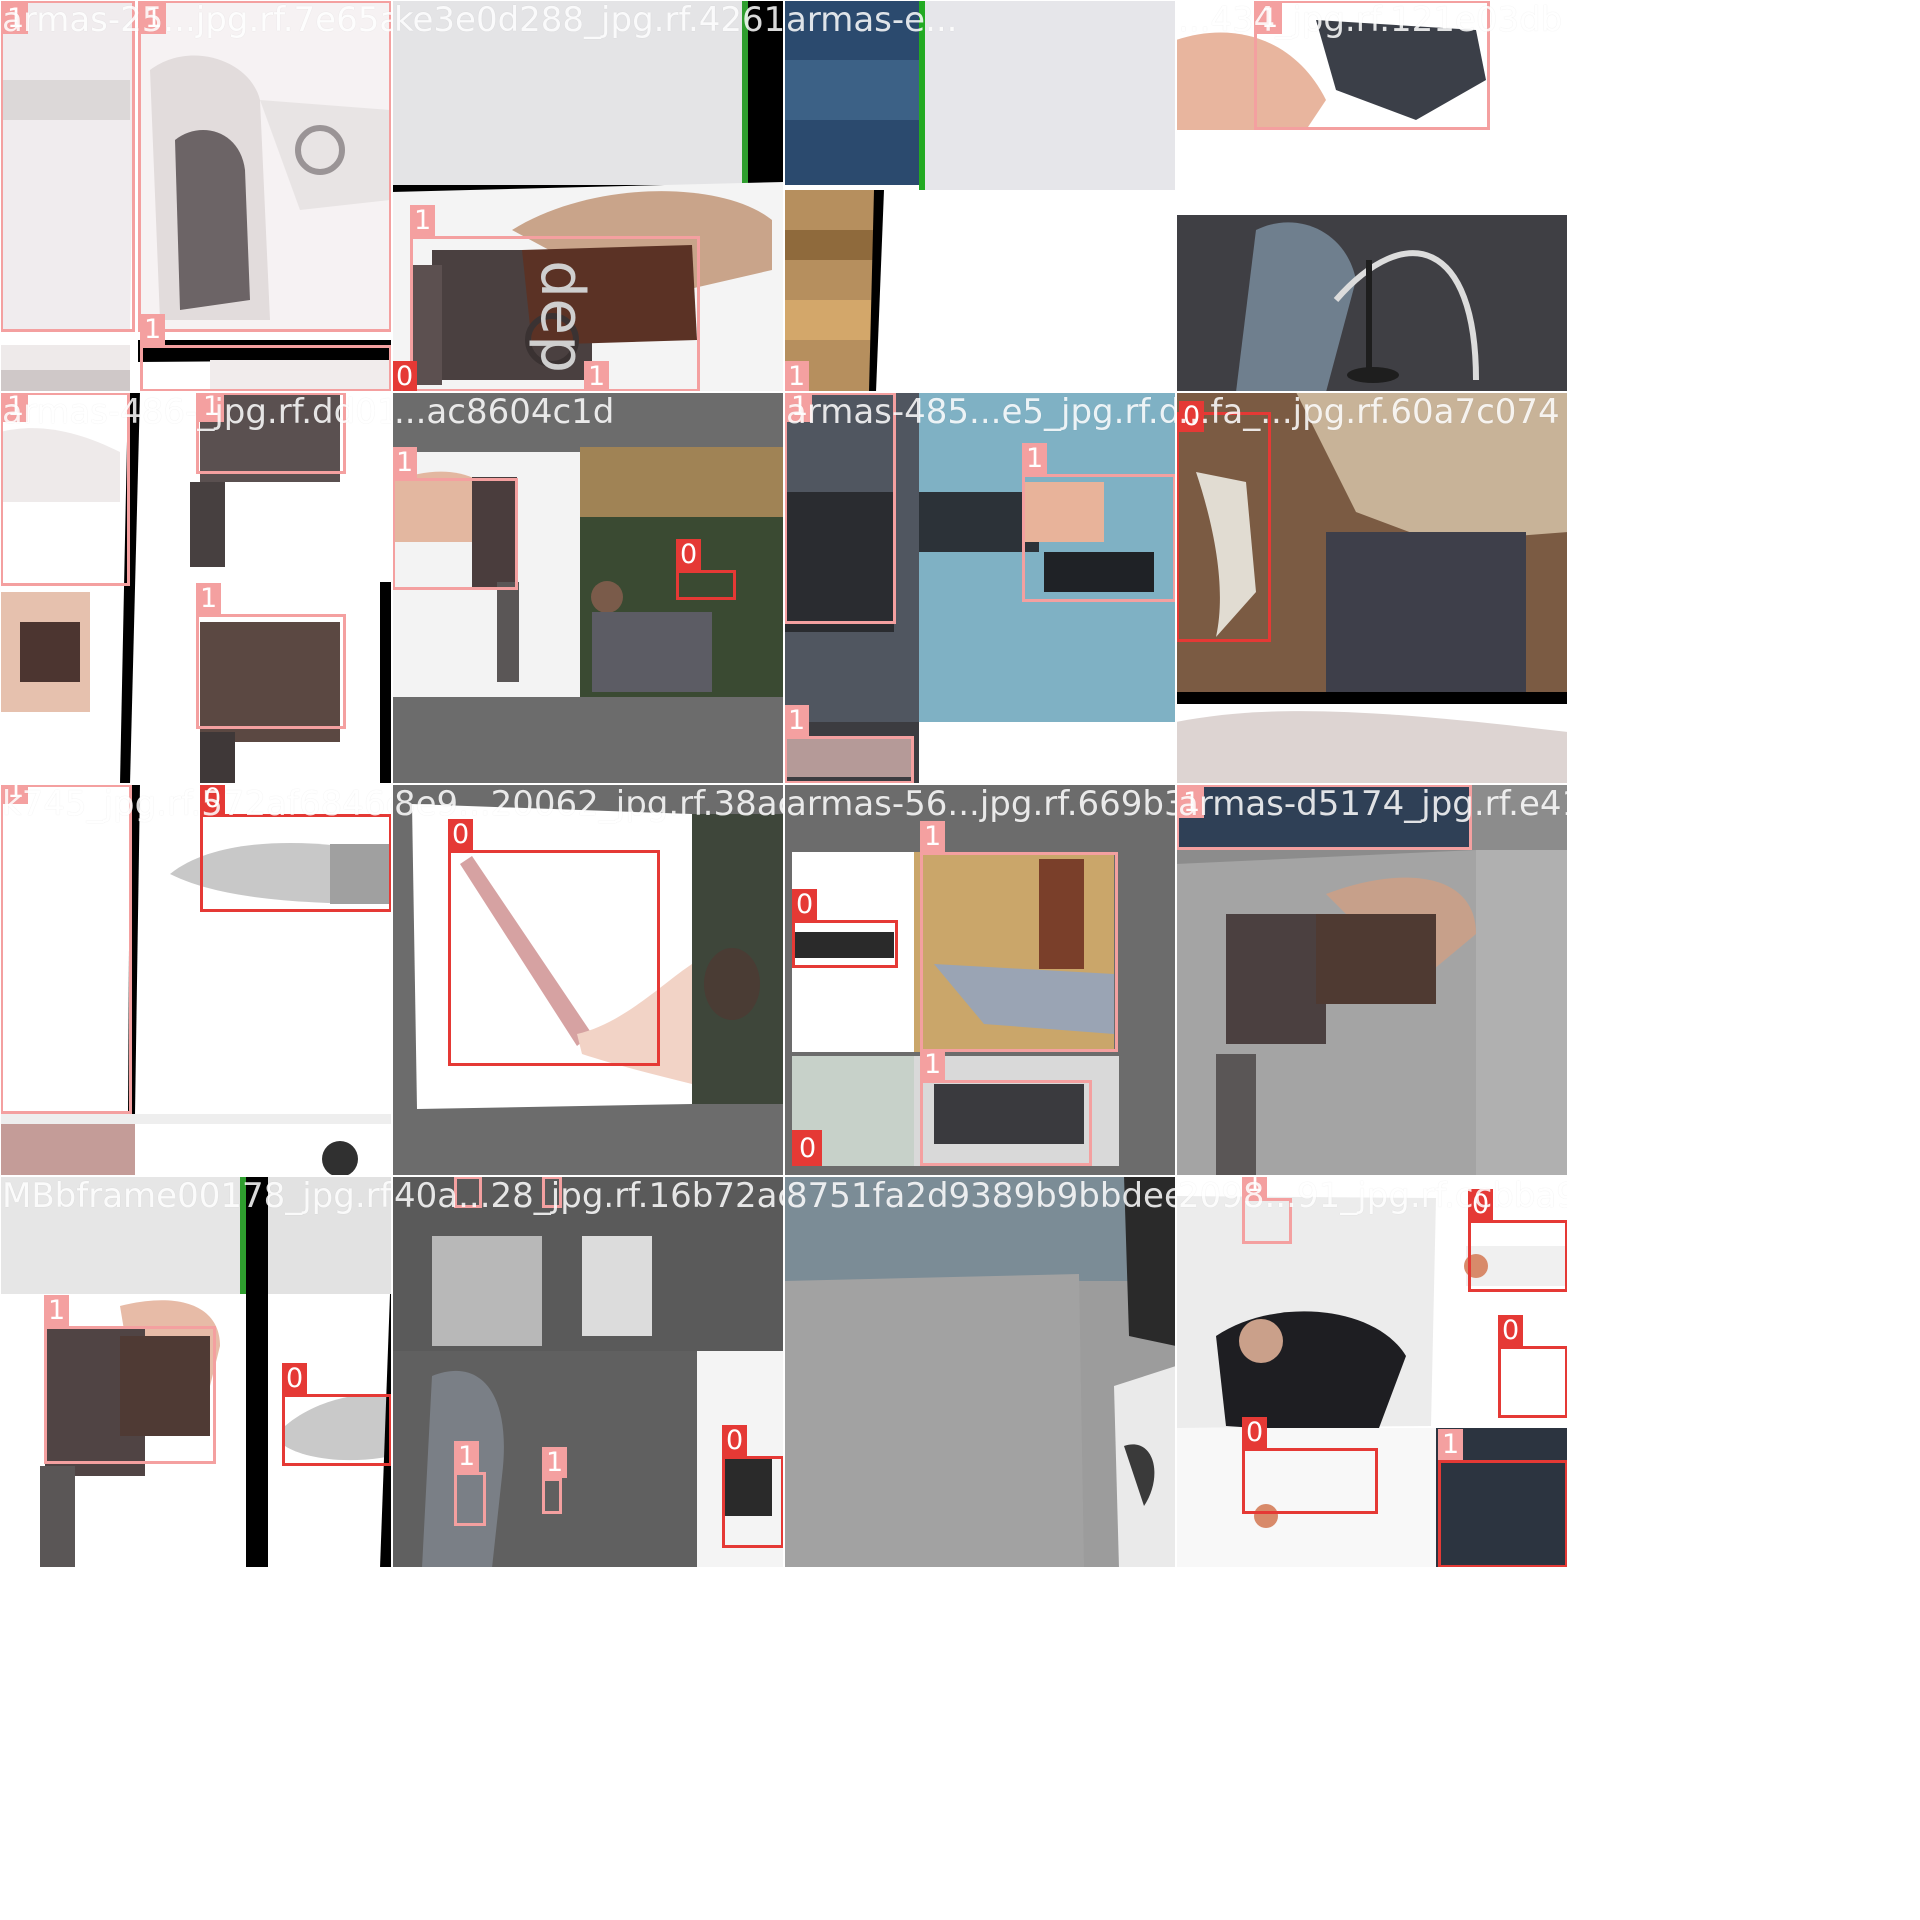 This screenshot has width=1920, height=1920. Describe the element at coordinates (589, 804) in the screenshot. I see `tile-title: 8e9...20062_jpg.rf.38ac4c3` at that location.